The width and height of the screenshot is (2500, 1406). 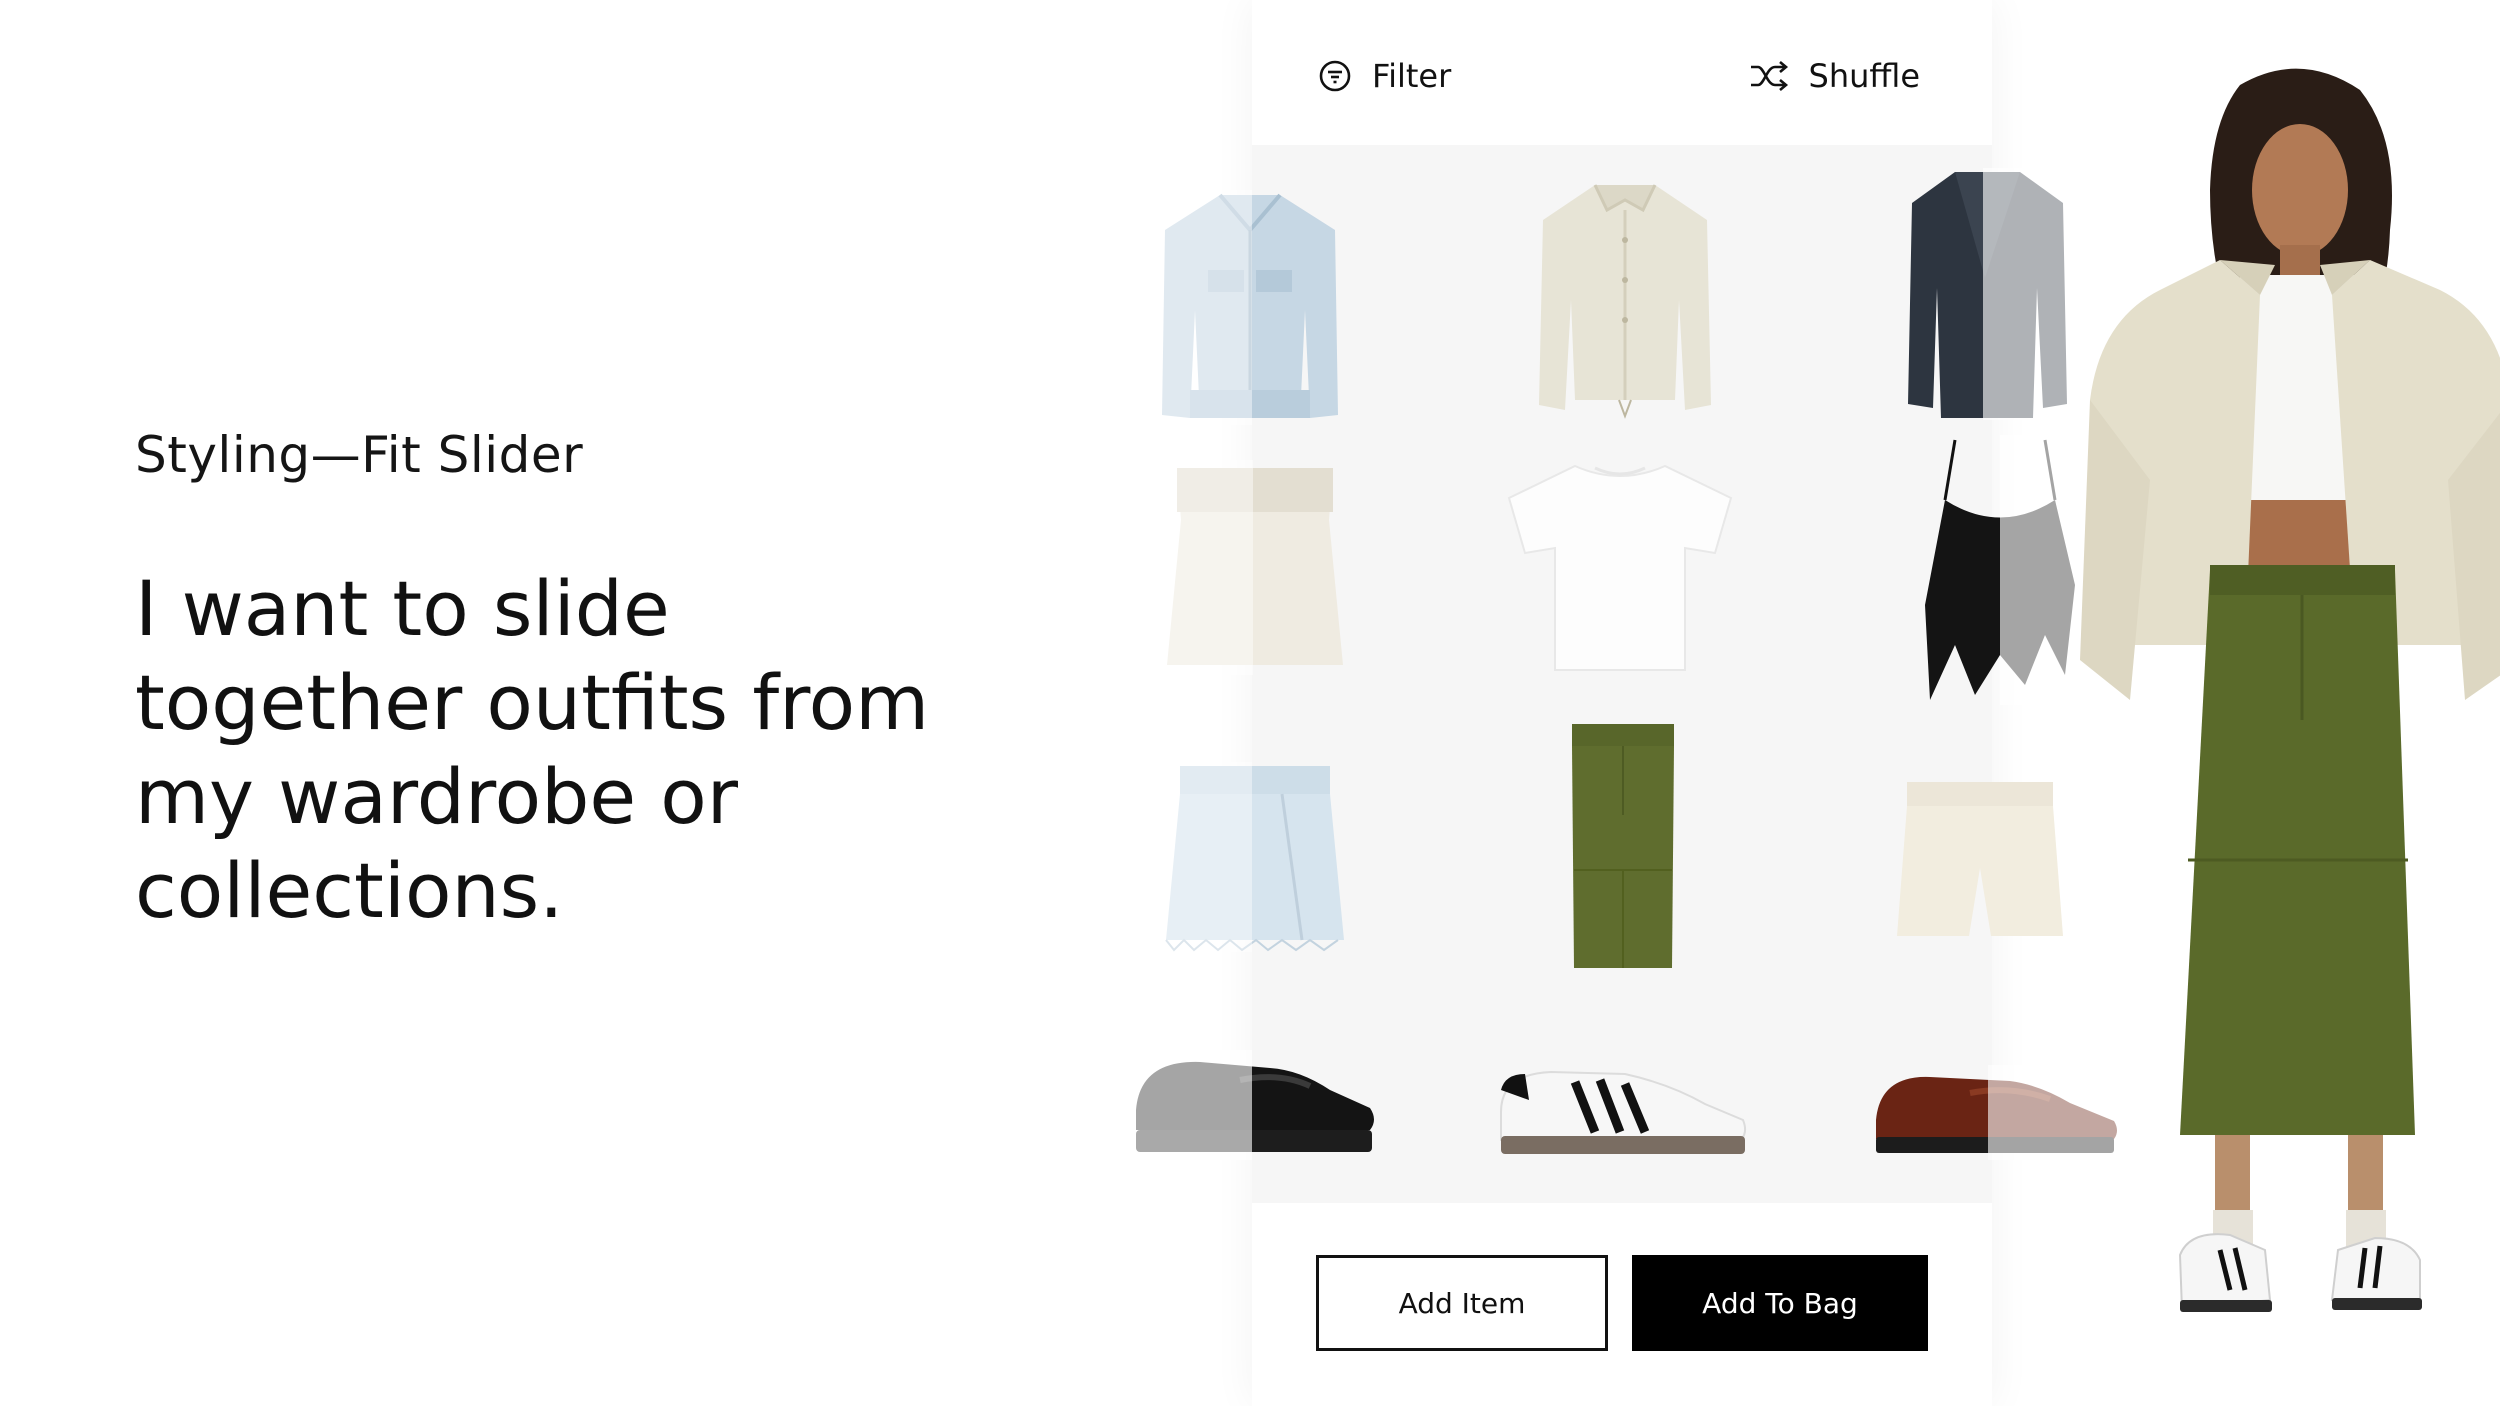 What do you see at coordinates (1620, 568) in the screenshot?
I see `white-crop-tee-image` at bounding box center [1620, 568].